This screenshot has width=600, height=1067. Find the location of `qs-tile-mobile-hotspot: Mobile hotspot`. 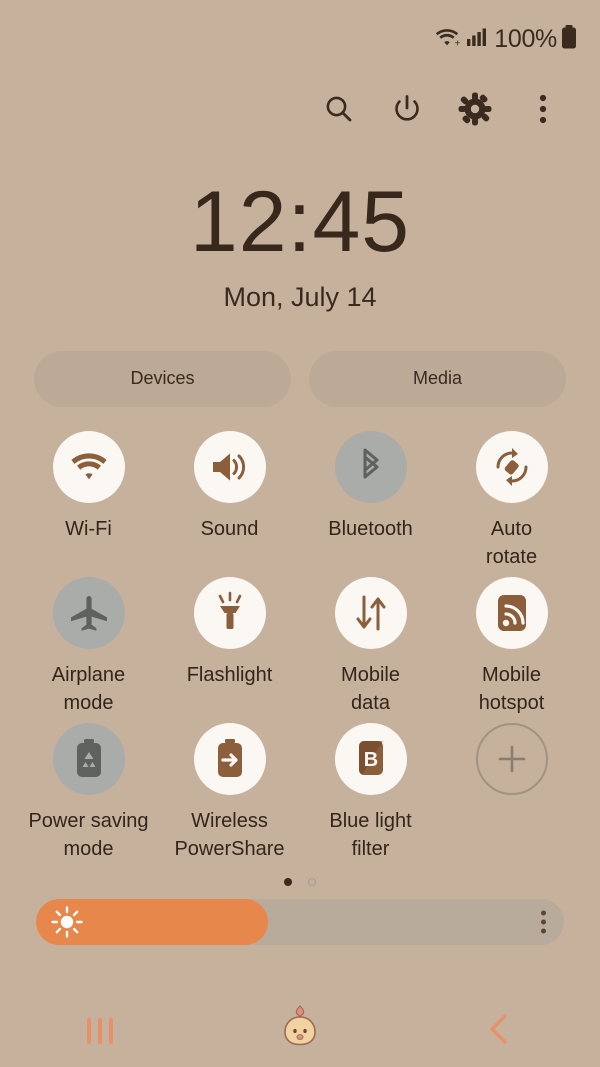

qs-tile-mobile-hotspot: Mobile hotspot is located at coordinates (511, 646).